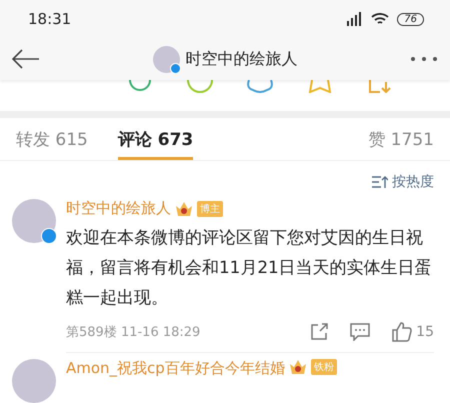 The width and height of the screenshot is (450, 403). Describe the element at coordinates (380, 19) in the screenshot. I see `wifi-icon` at that location.